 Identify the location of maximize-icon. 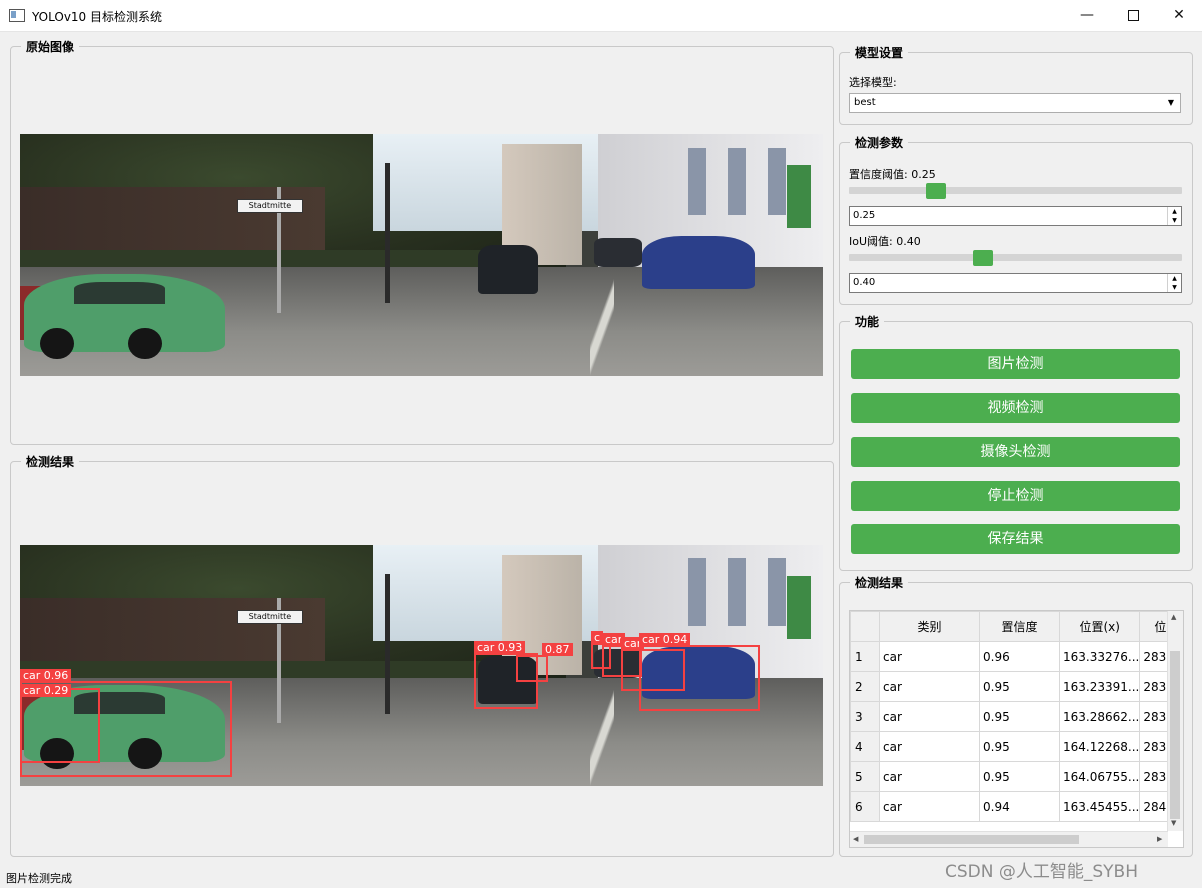
(1133, 15).